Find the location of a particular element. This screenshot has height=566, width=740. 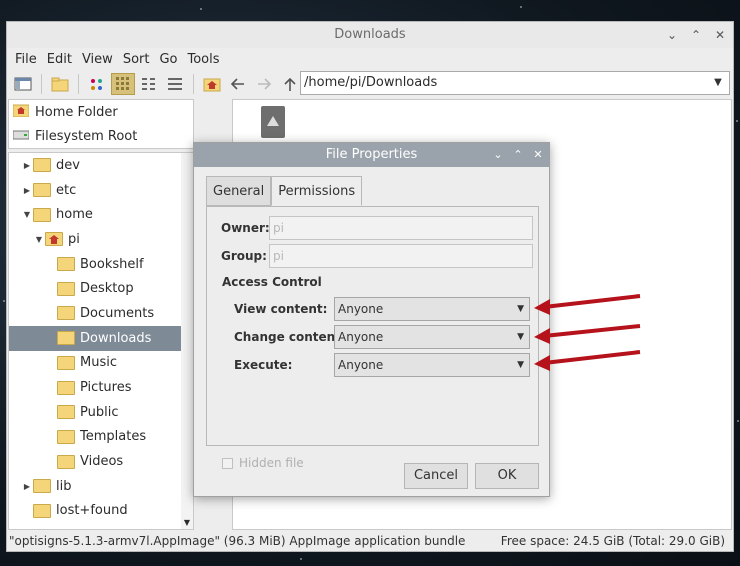

menu-tools: Tools is located at coordinates (204, 59).